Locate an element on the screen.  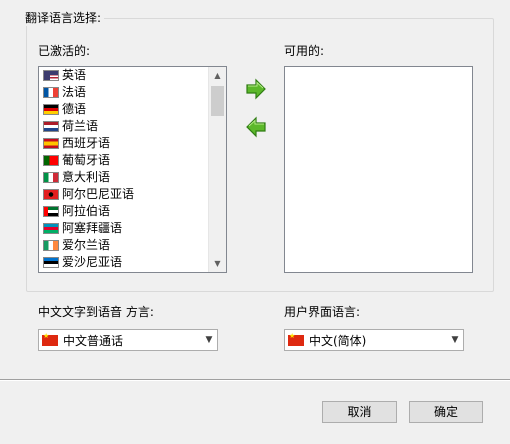
uae-flag-icon is located at coordinates (51, 211).